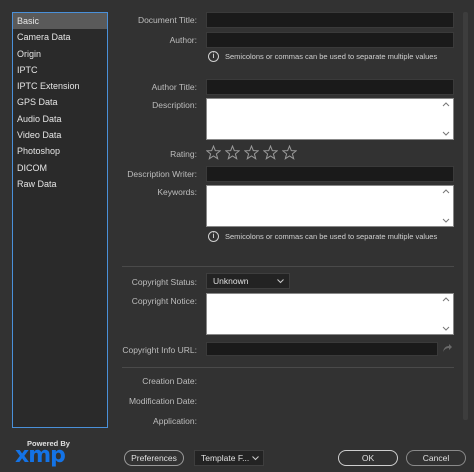 The height and width of the screenshot is (472, 474). I want to click on description-label: Description:, so click(174, 105).